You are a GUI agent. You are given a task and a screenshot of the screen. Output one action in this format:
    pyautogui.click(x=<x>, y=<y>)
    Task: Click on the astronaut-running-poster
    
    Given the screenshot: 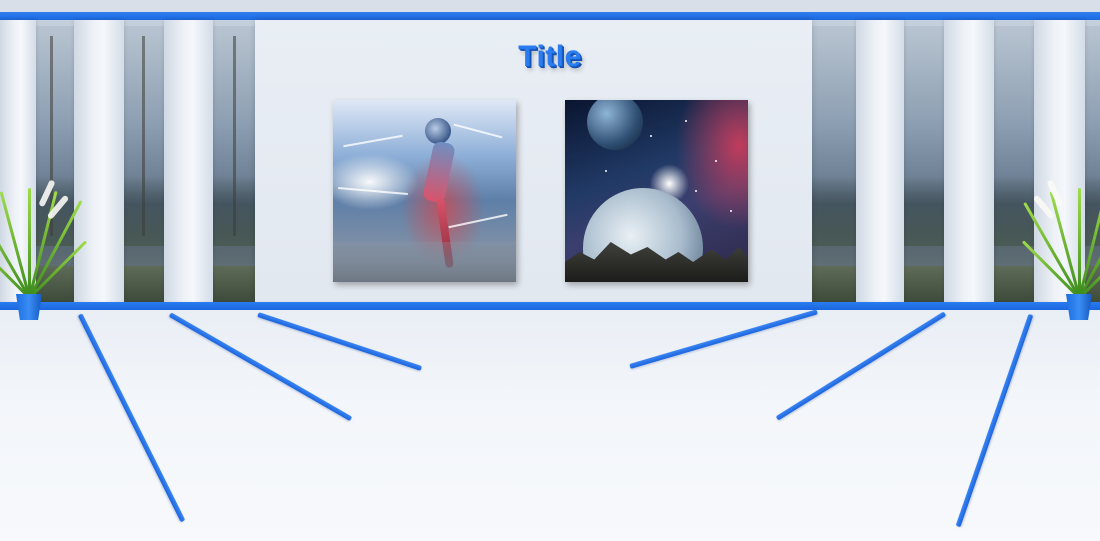 What is the action you would take?
    pyautogui.click(x=424, y=191)
    